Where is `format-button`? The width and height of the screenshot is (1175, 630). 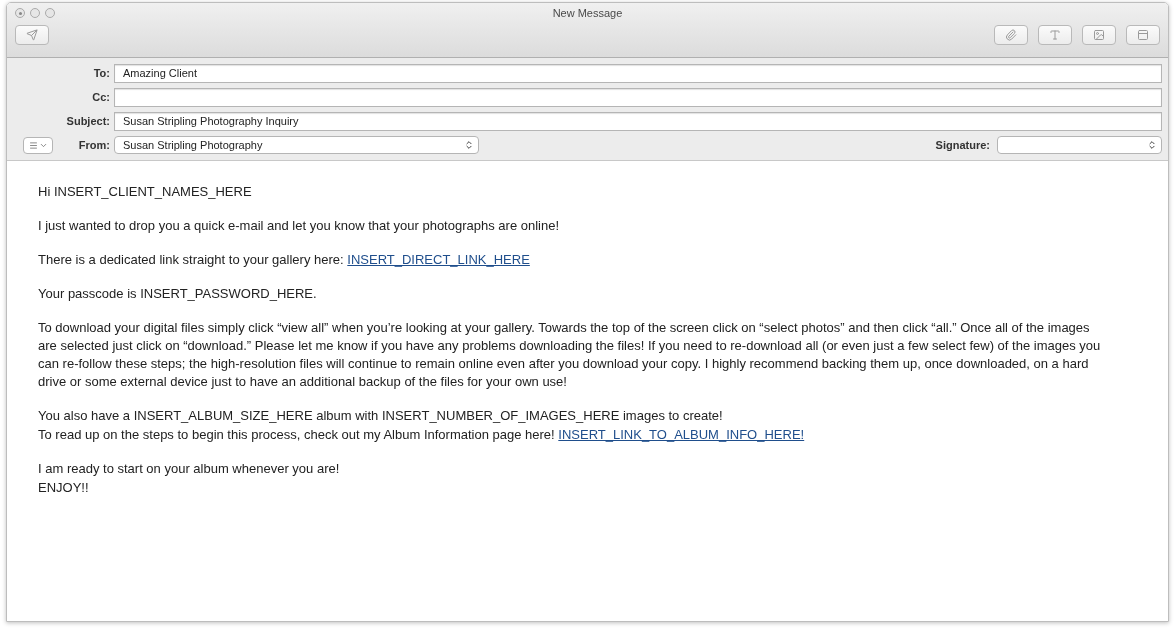 format-button is located at coordinates (1055, 35).